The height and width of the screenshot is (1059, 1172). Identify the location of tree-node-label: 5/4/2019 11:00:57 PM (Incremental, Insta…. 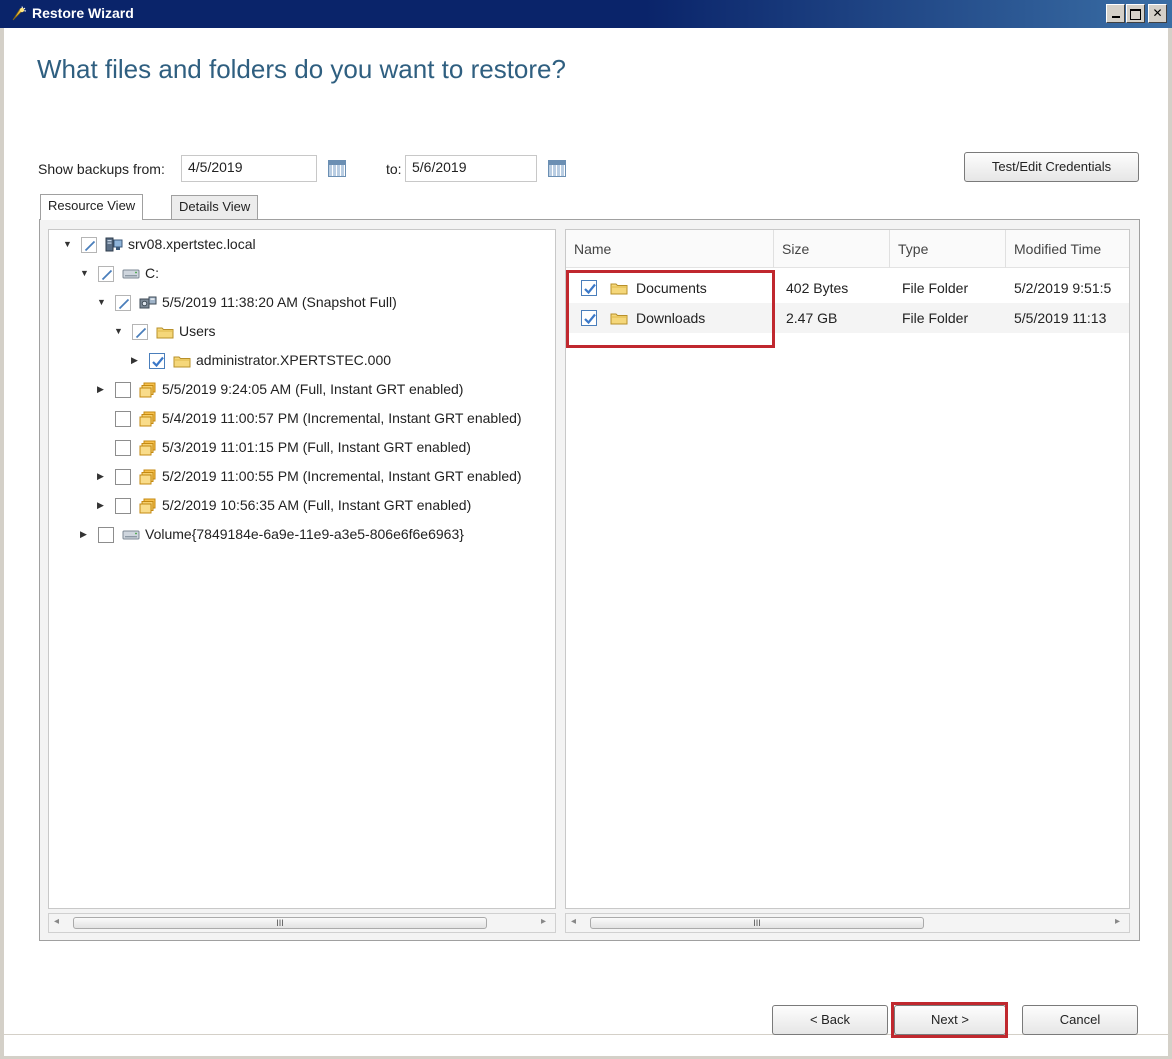
(342, 418).